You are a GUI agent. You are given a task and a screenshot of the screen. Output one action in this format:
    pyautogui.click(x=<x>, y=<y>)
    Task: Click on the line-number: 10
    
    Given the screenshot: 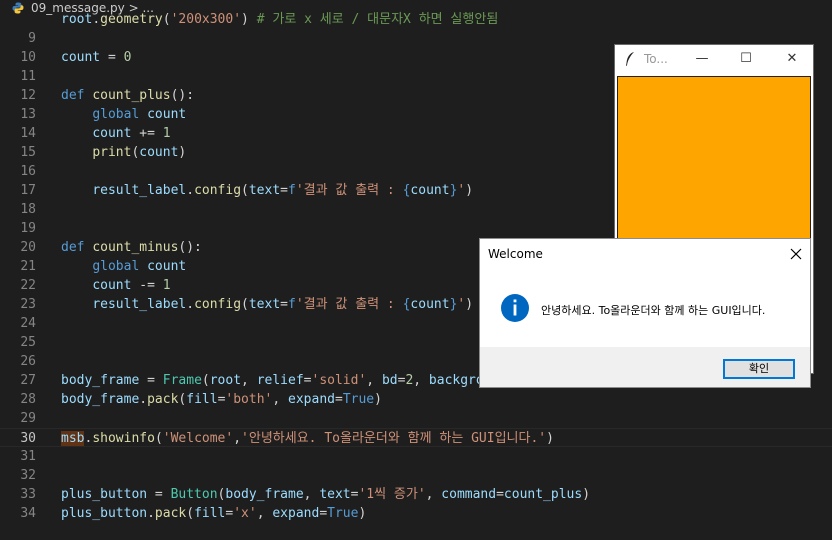 What is the action you would take?
    pyautogui.click(x=28, y=57)
    